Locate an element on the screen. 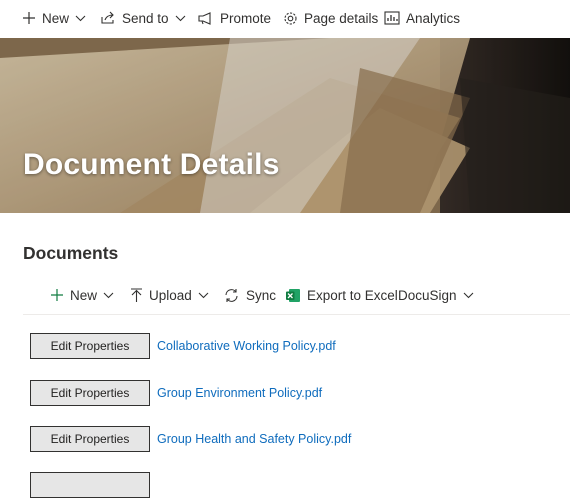 The width and height of the screenshot is (570, 500). share-icon is located at coordinates (107, 17).